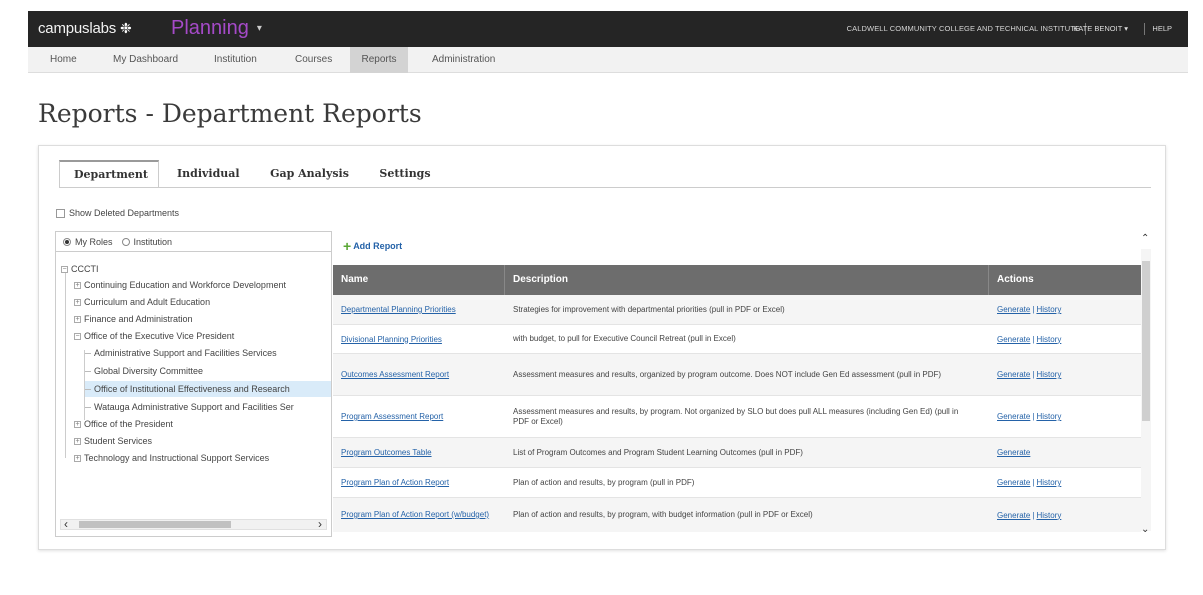 The image size is (1203, 595). I want to click on add-report-button: + Add Report, so click(373, 246).